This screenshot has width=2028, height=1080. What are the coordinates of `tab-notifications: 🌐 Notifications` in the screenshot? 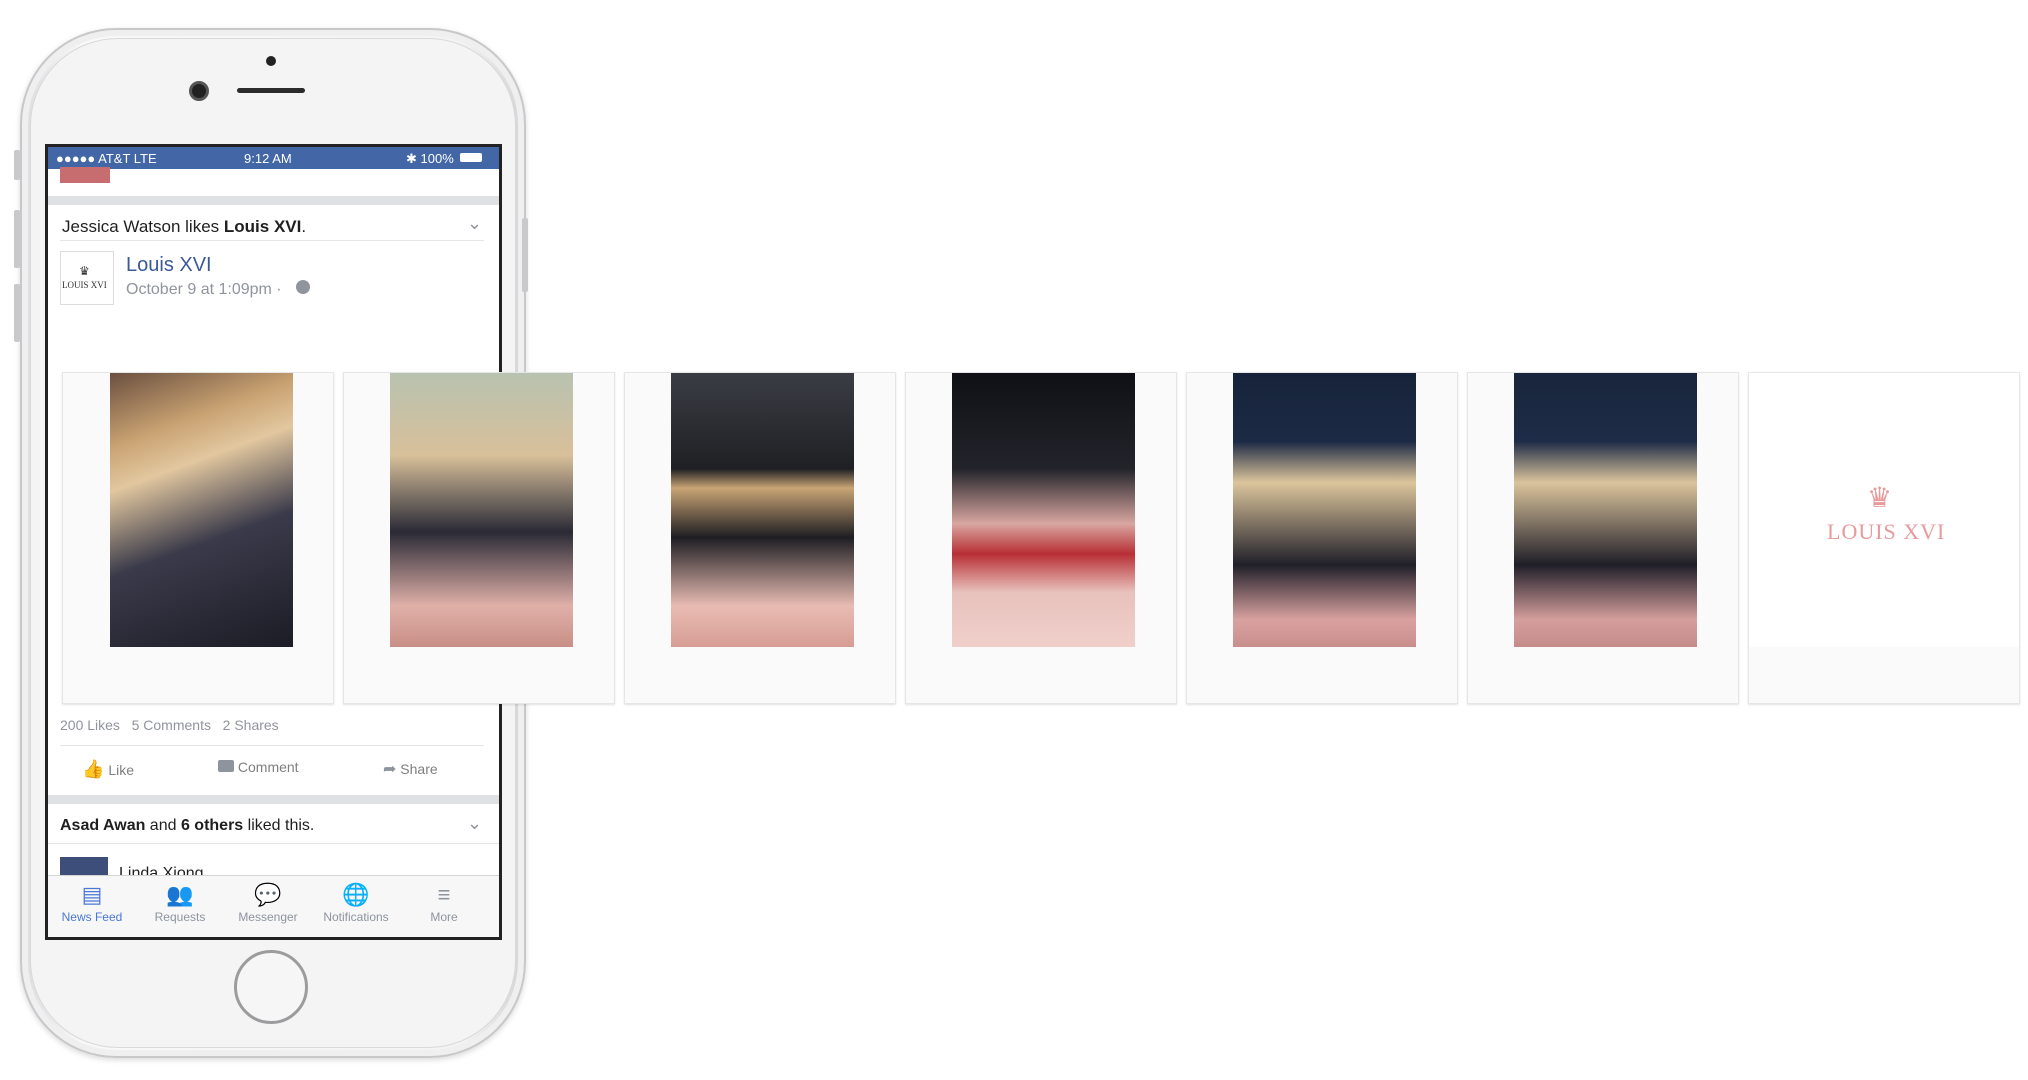 It's located at (356, 903).